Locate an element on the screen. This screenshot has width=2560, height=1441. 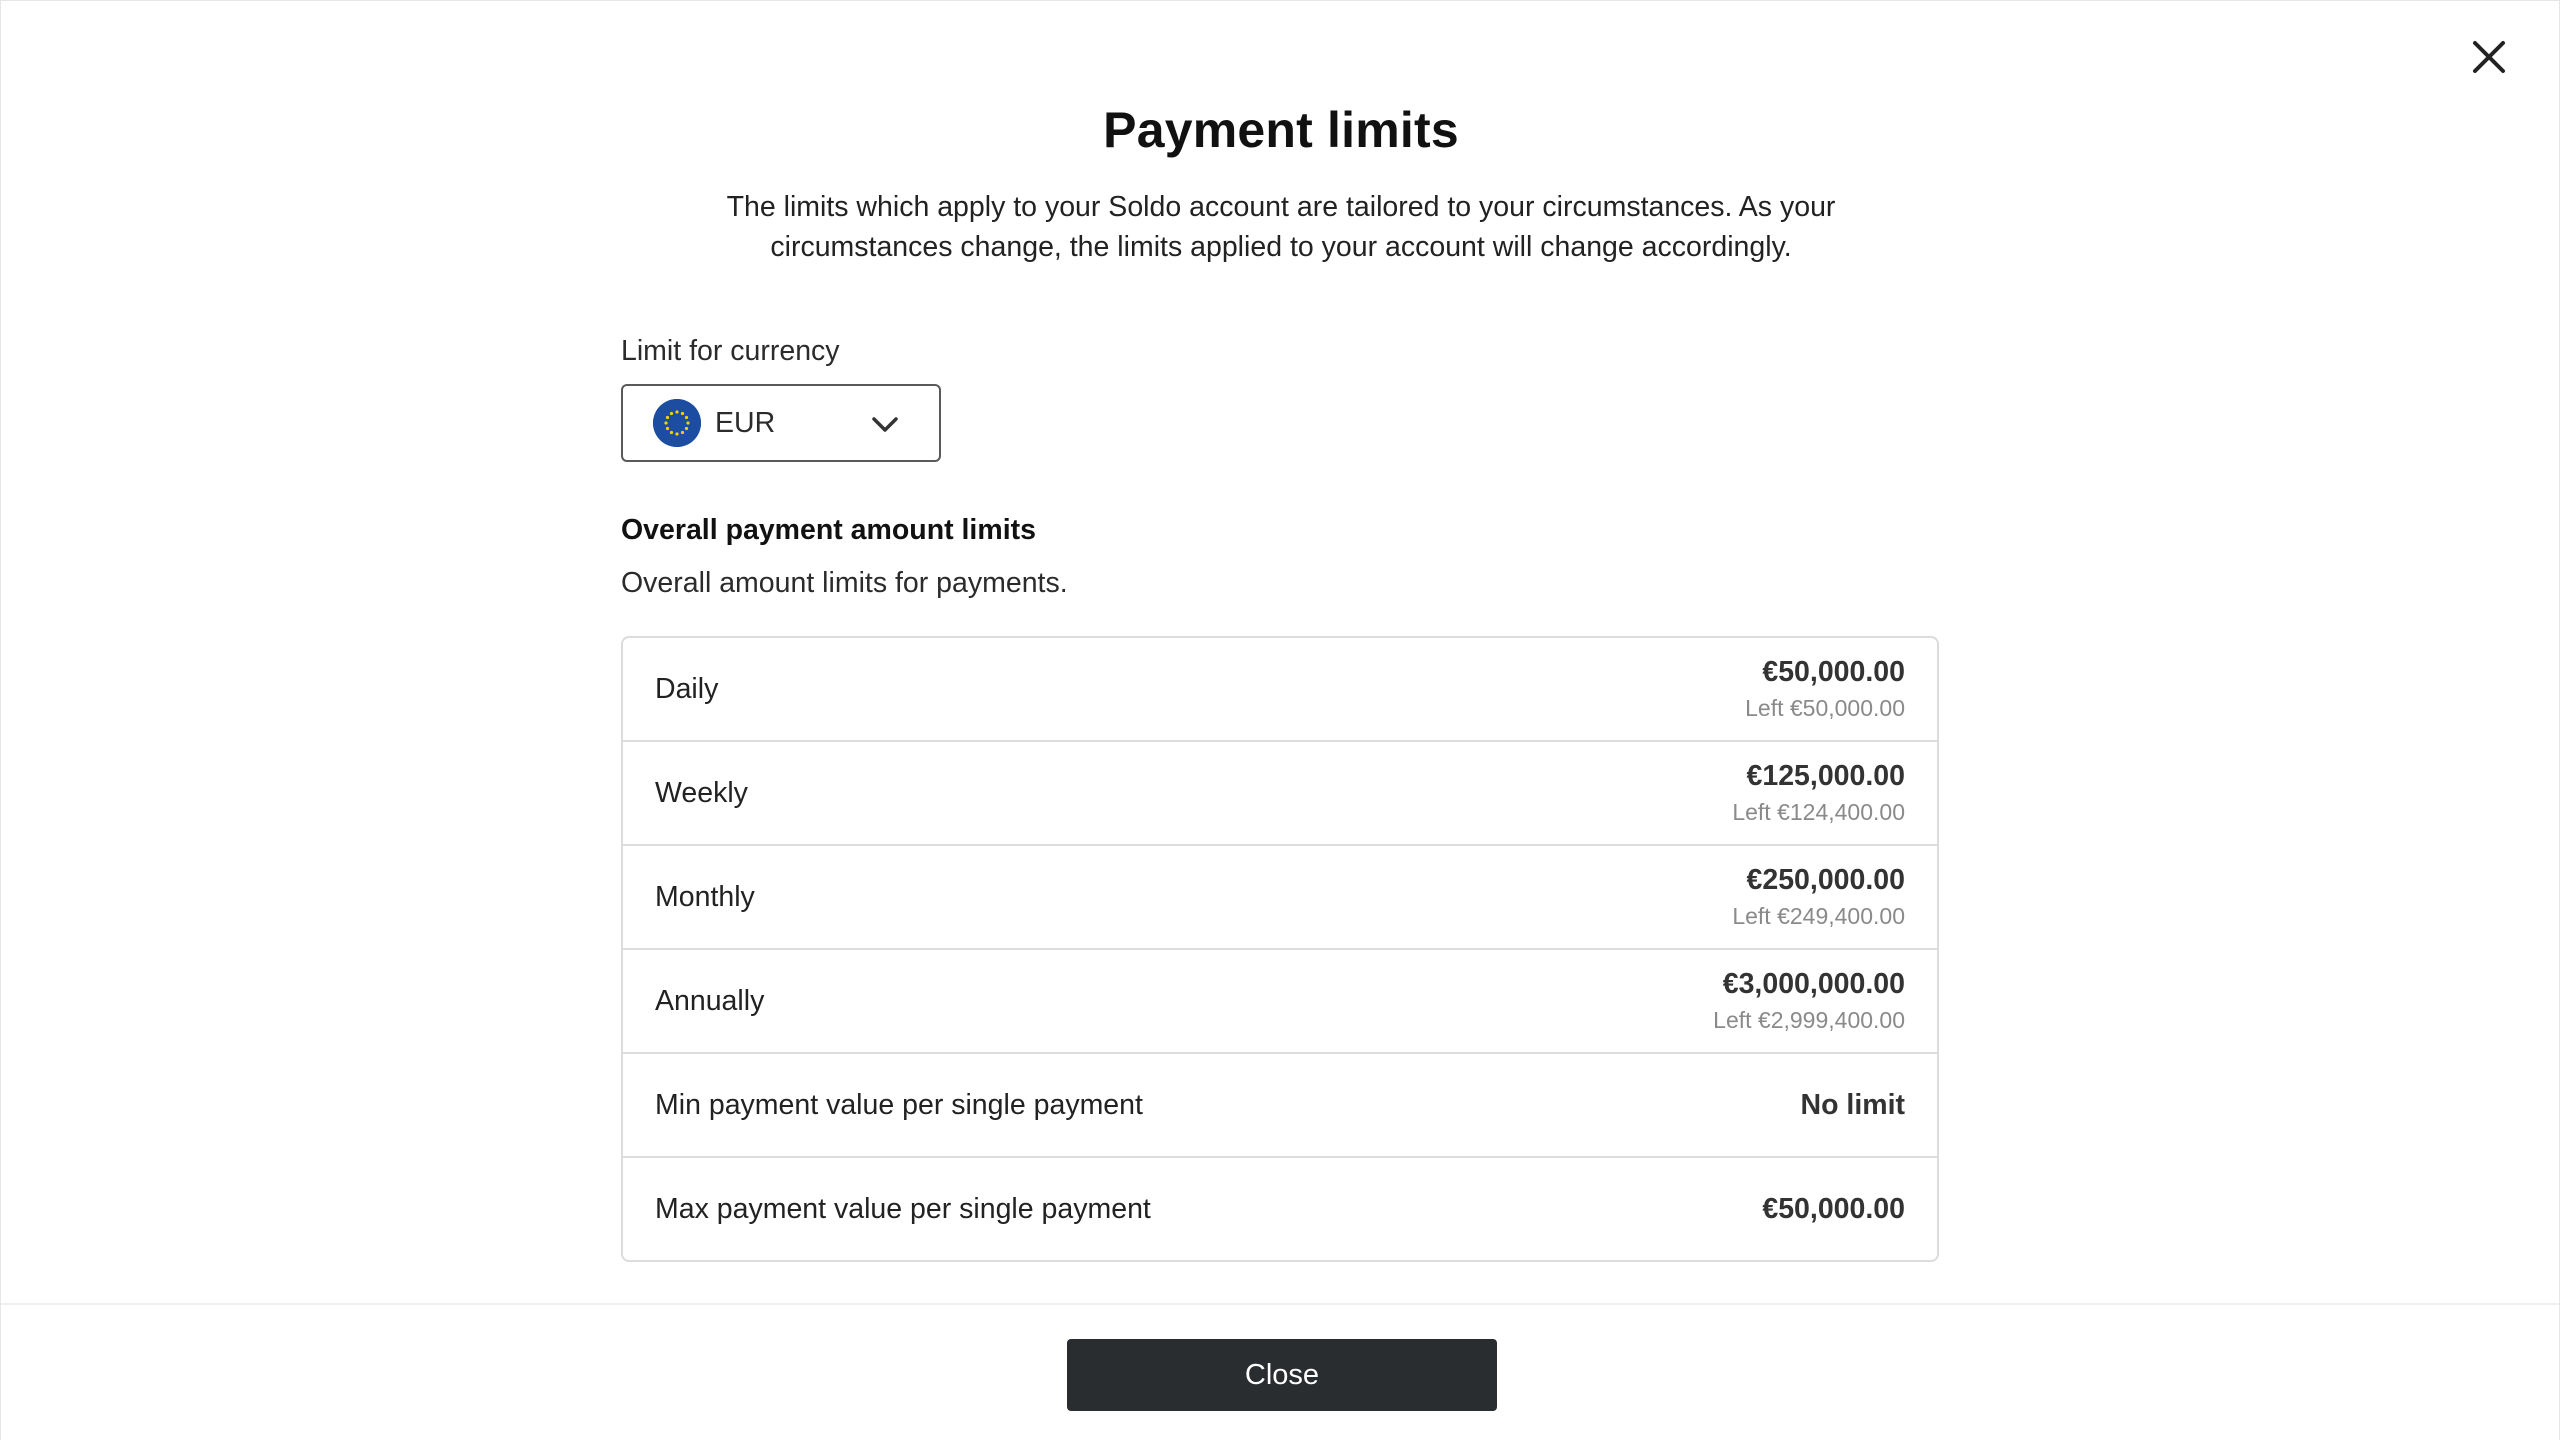
modal-footer: Close is located at coordinates (1280, 1372).